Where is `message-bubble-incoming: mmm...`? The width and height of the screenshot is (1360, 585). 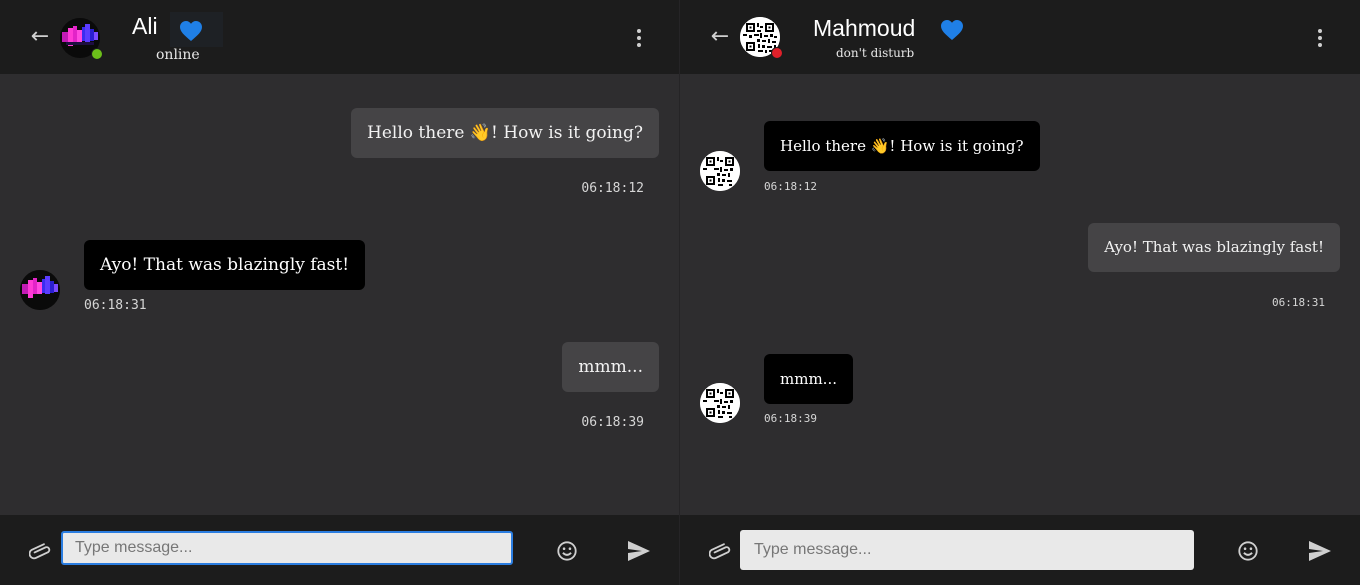 message-bubble-incoming: mmm... is located at coordinates (808, 379).